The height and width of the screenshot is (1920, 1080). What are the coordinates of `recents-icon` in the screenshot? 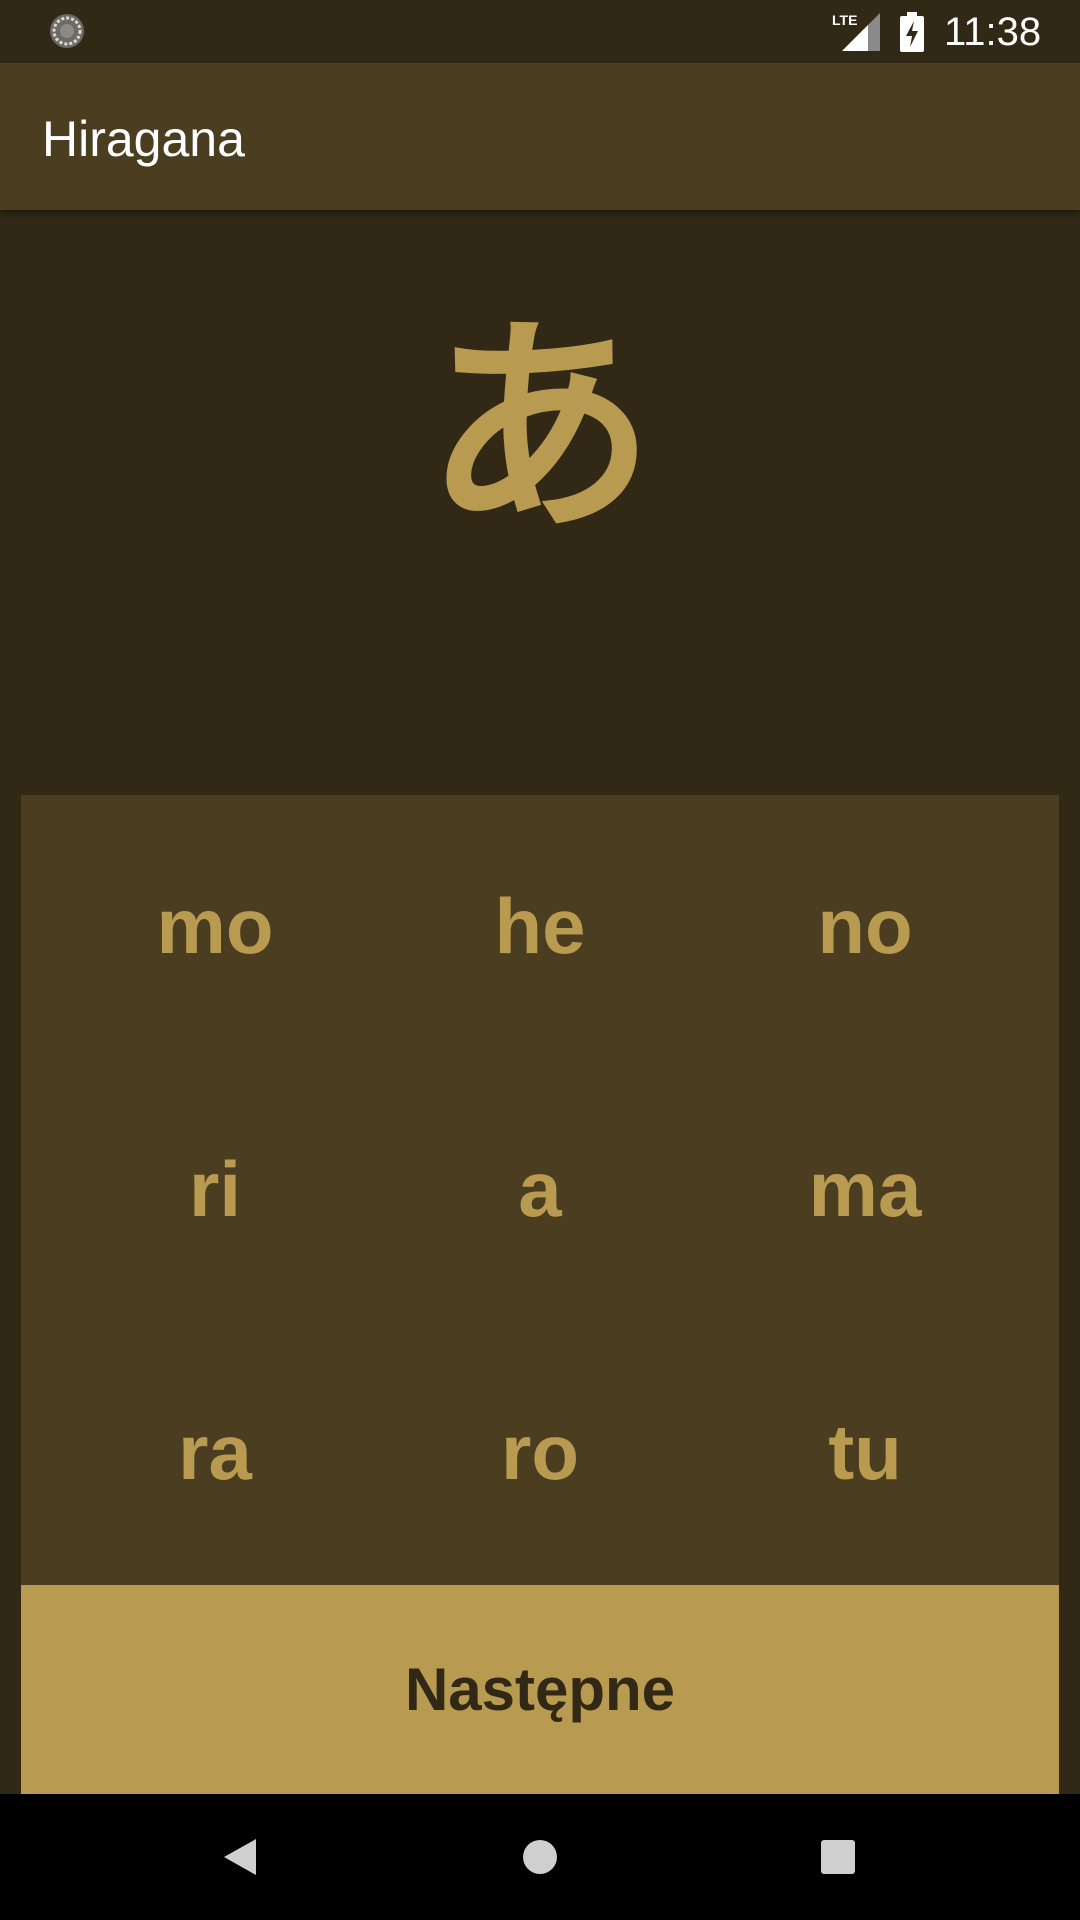 It's located at (838, 1857).